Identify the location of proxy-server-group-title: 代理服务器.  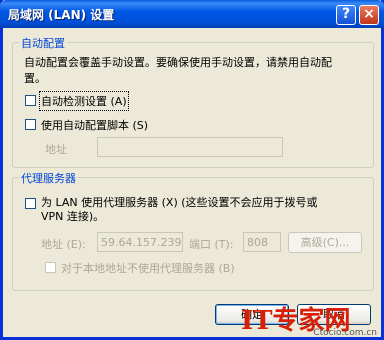
(48, 178).